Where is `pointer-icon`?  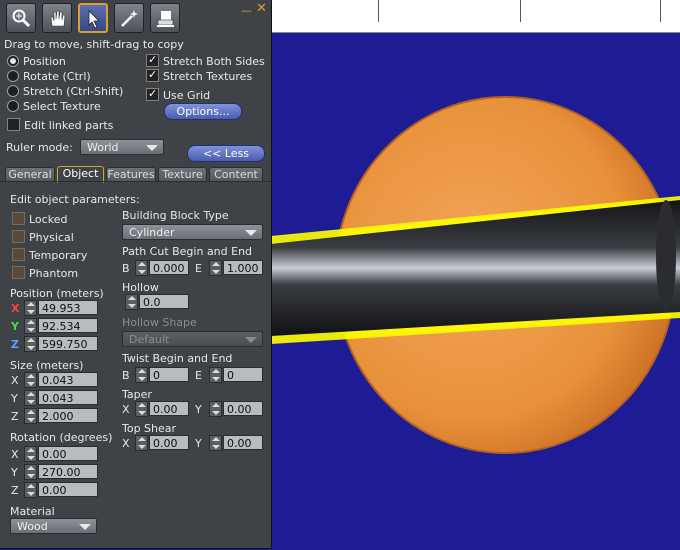
pointer-icon is located at coordinates (94, 19).